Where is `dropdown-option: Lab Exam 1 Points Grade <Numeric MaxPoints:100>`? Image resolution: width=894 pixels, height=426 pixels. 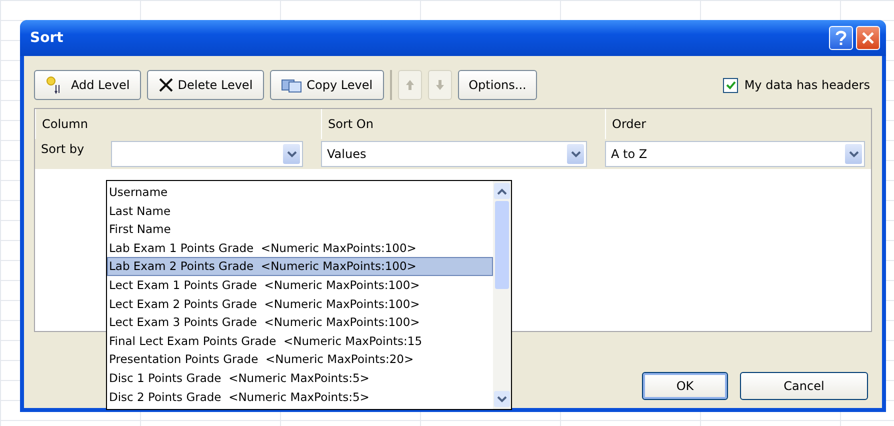
dropdown-option: Lab Exam 1 Points Grade <Numeric MaxPoints:100> is located at coordinates (300, 248).